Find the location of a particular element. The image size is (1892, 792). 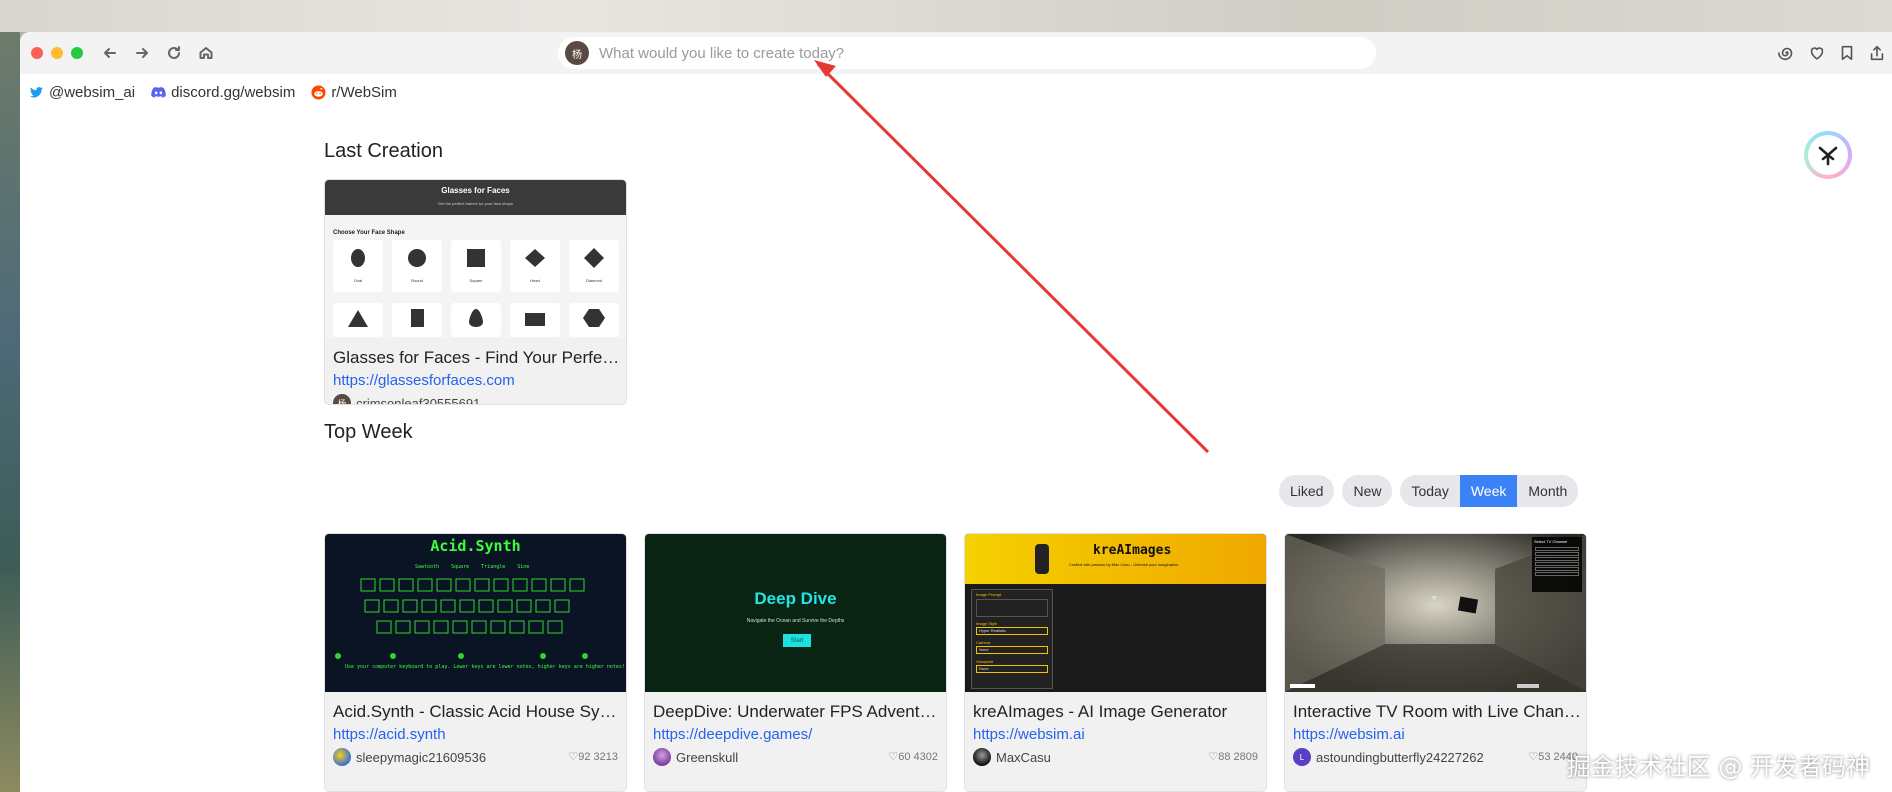

deepdive-thumb-title: Deep Dive is located at coordinates (795, 598).